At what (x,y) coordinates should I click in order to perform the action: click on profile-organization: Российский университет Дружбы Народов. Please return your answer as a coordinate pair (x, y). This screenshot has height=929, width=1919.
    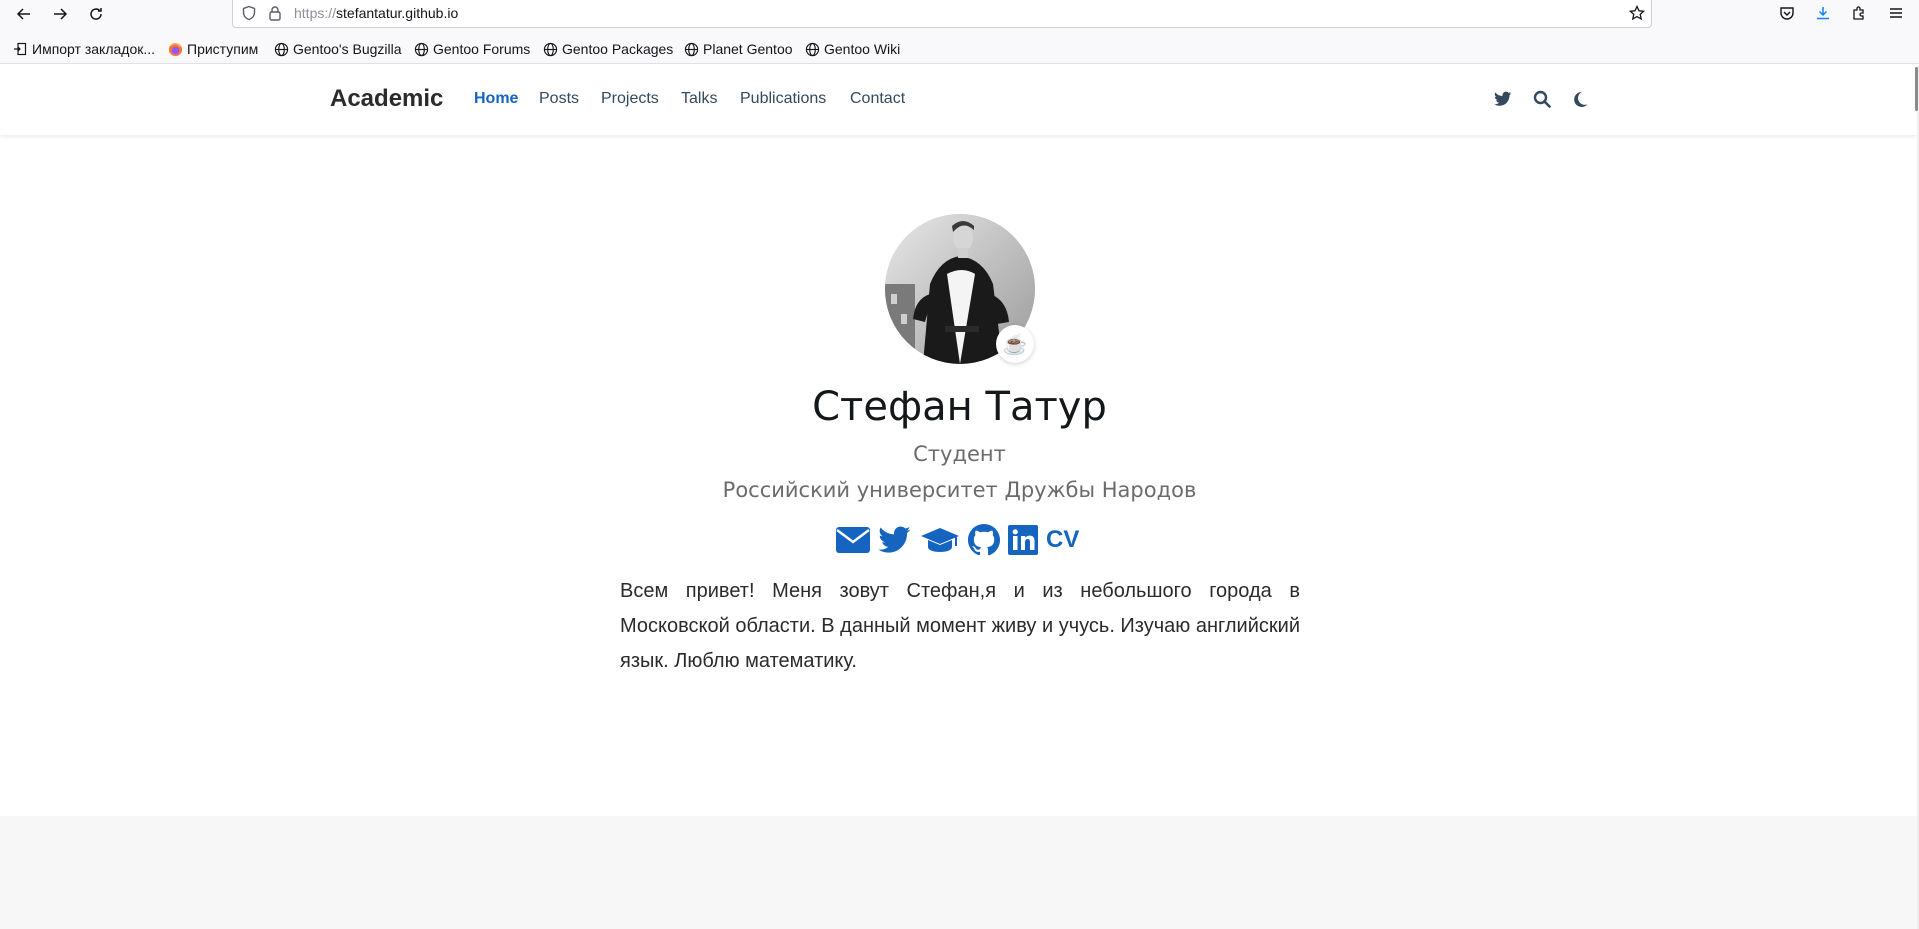
    Looking at the image, I should click on (959, 490).